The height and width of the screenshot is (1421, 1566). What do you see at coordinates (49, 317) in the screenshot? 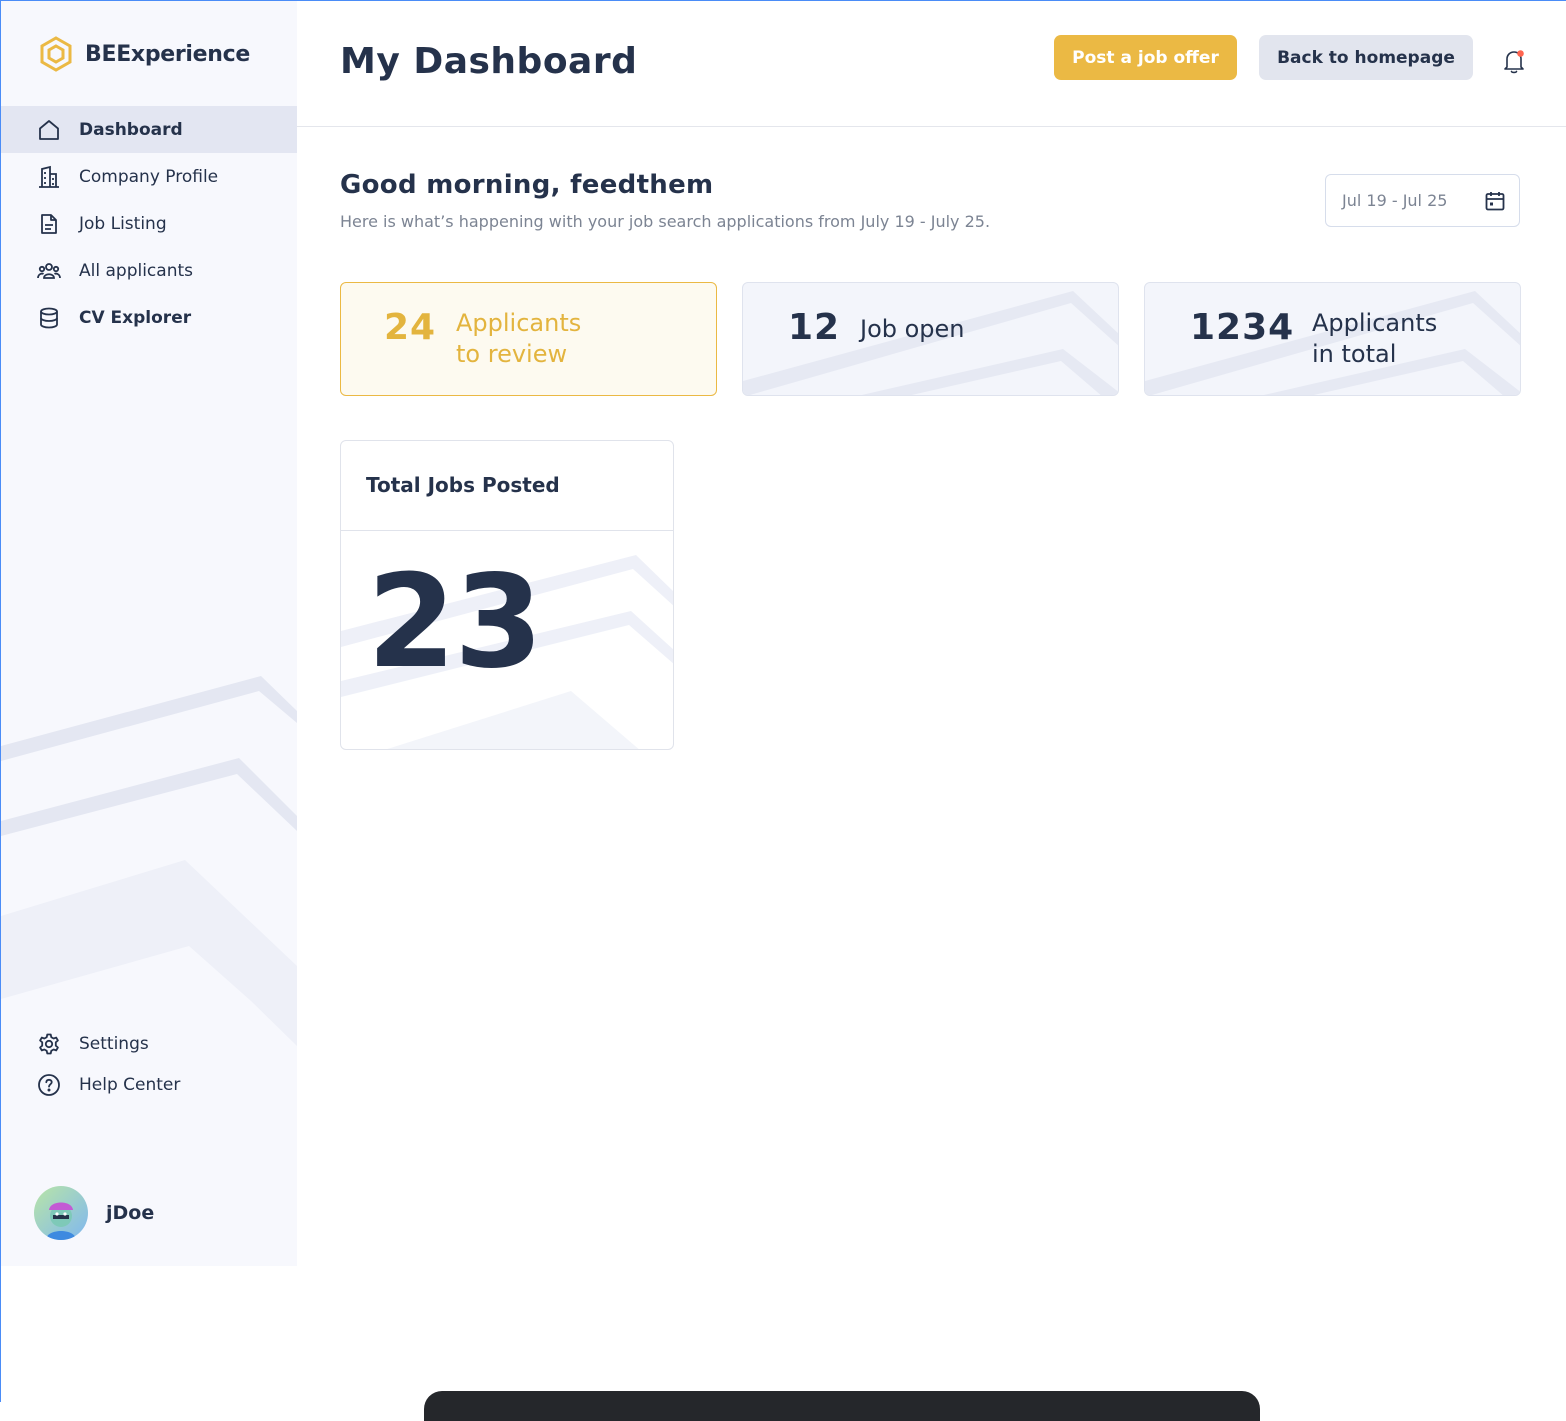
I see `database-icon` at bounding box center [49, 317].